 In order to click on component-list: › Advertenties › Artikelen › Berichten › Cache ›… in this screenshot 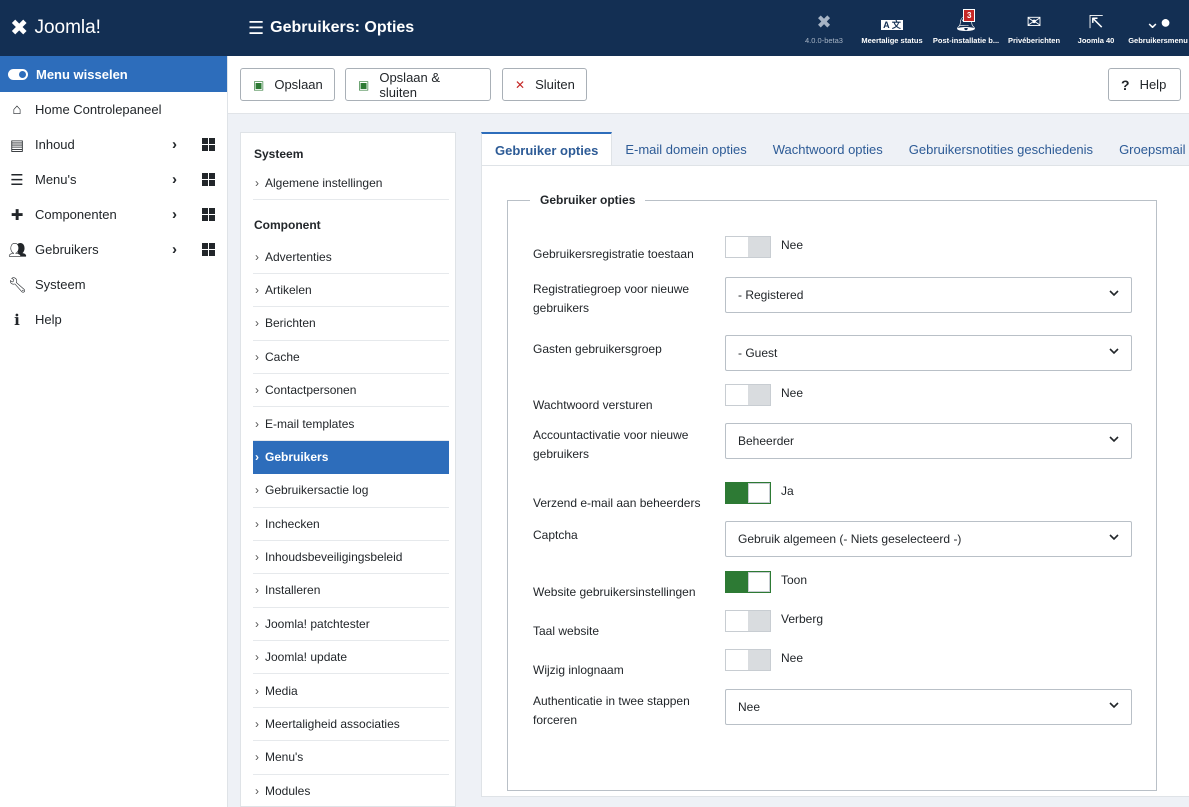, I will do `click(348, 523)`.